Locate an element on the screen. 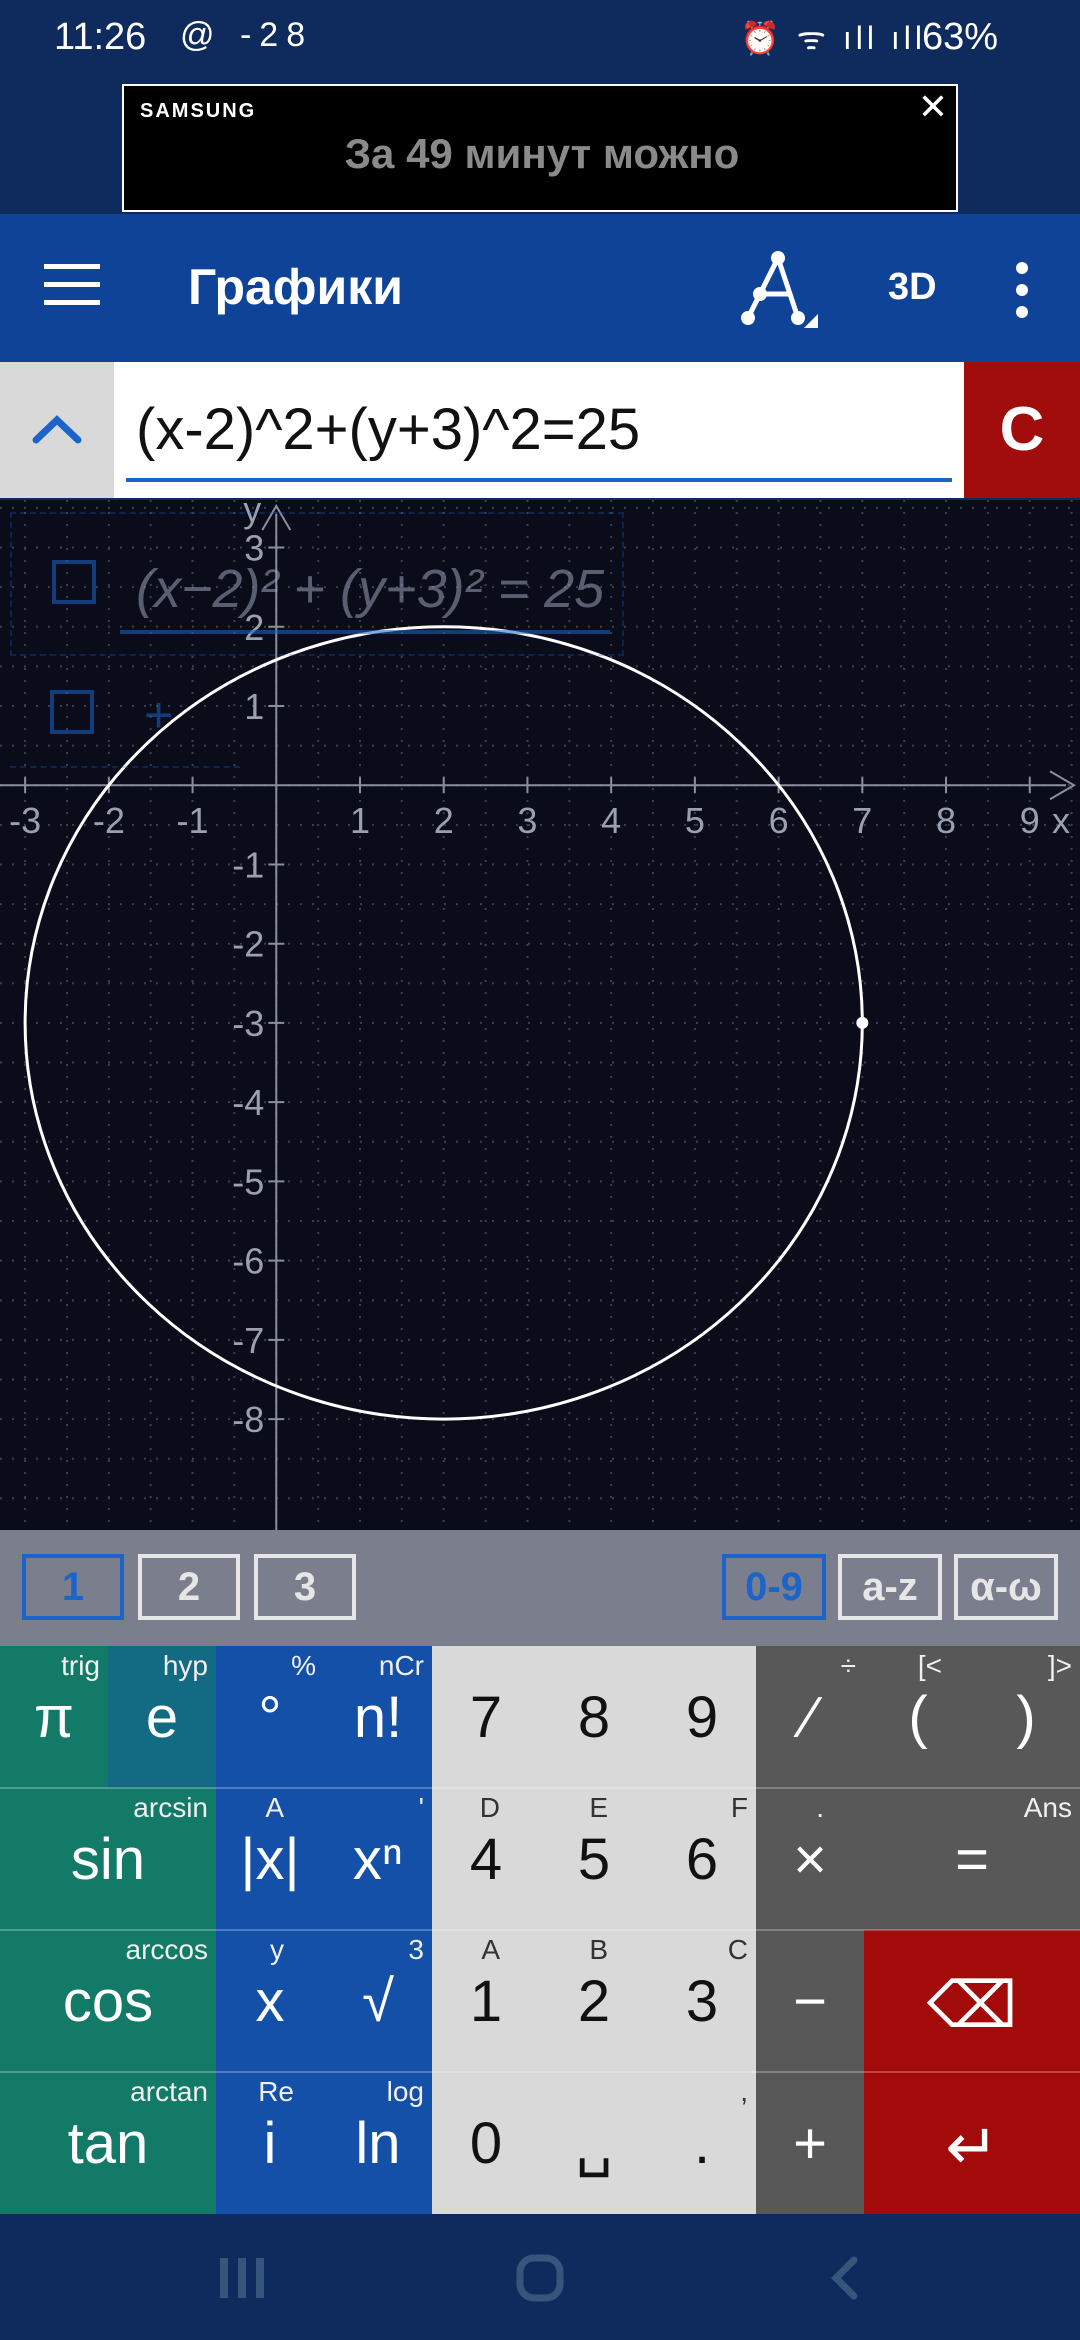  key-6: F6 is located at coordinates (702, 1859).